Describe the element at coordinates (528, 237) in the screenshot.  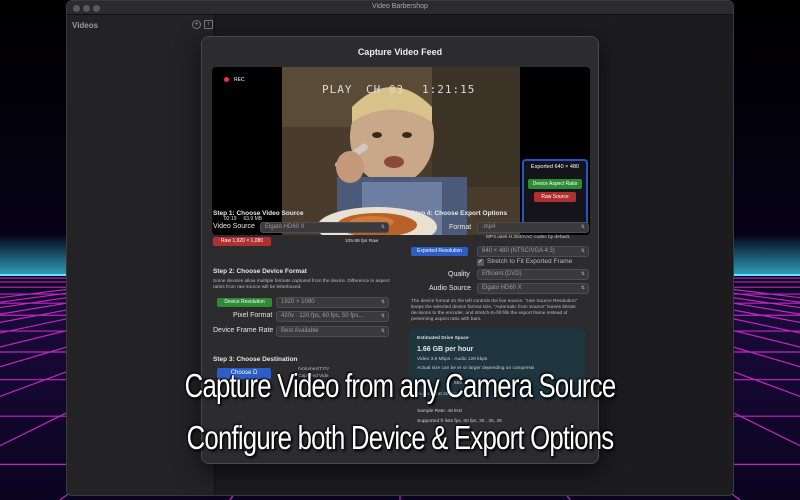
I see `format-note: MP4 uses H.264/AAC codec by default.` at that location.